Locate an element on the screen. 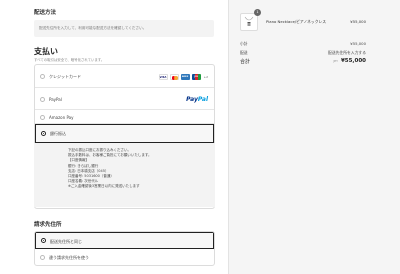 The image size is (400, 274). card-icons: VISA AMEX JCB +2 is located at coordinates (183, 77).